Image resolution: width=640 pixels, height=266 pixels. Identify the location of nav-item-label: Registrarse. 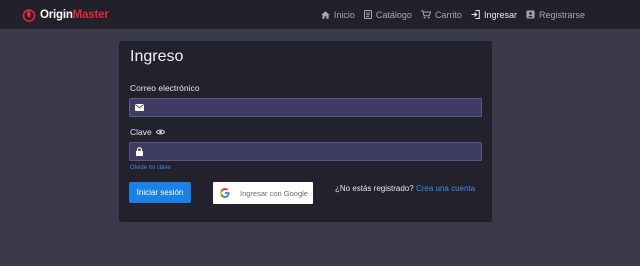
(561, 14).